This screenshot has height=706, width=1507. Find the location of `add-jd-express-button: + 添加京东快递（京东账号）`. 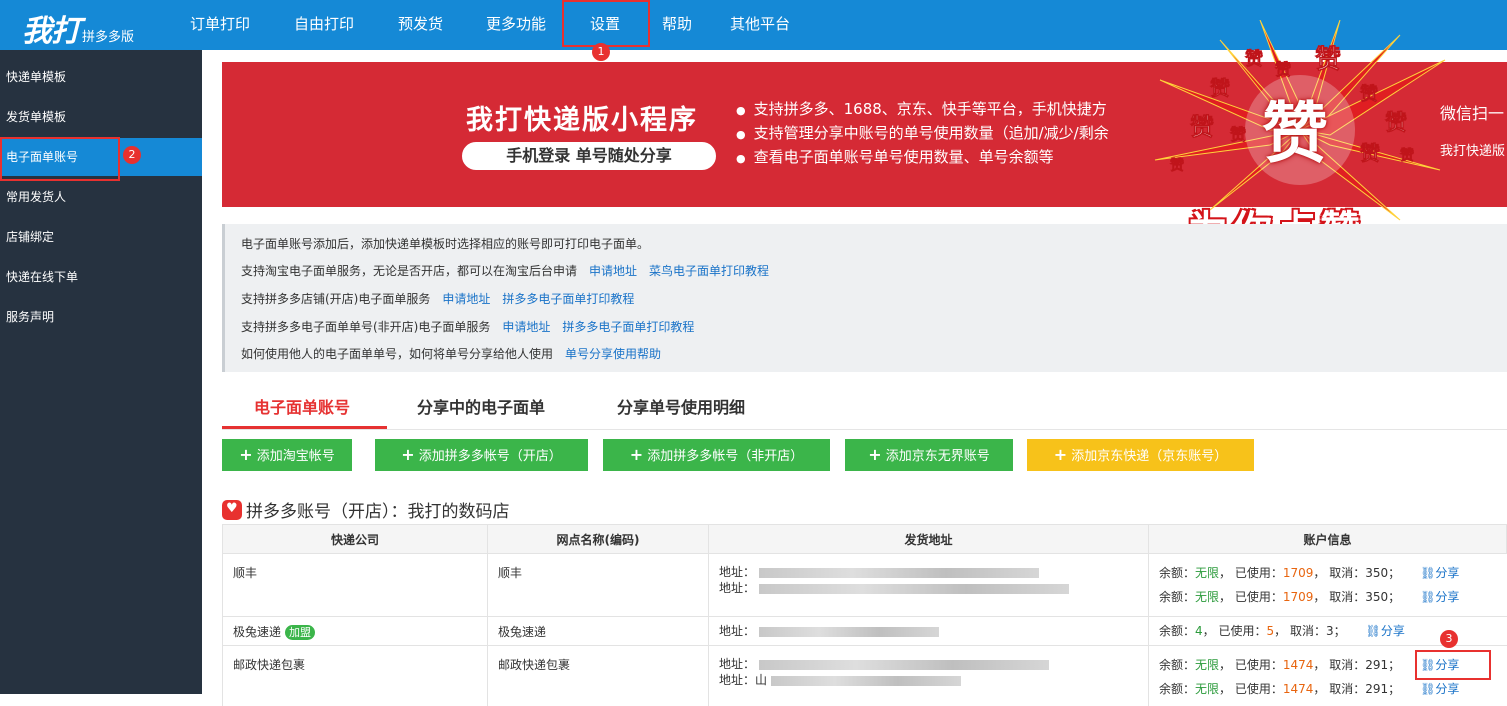

add-jd-express-button: + 添加京东快递（京东账号） is located at coordinates (1140, 455).